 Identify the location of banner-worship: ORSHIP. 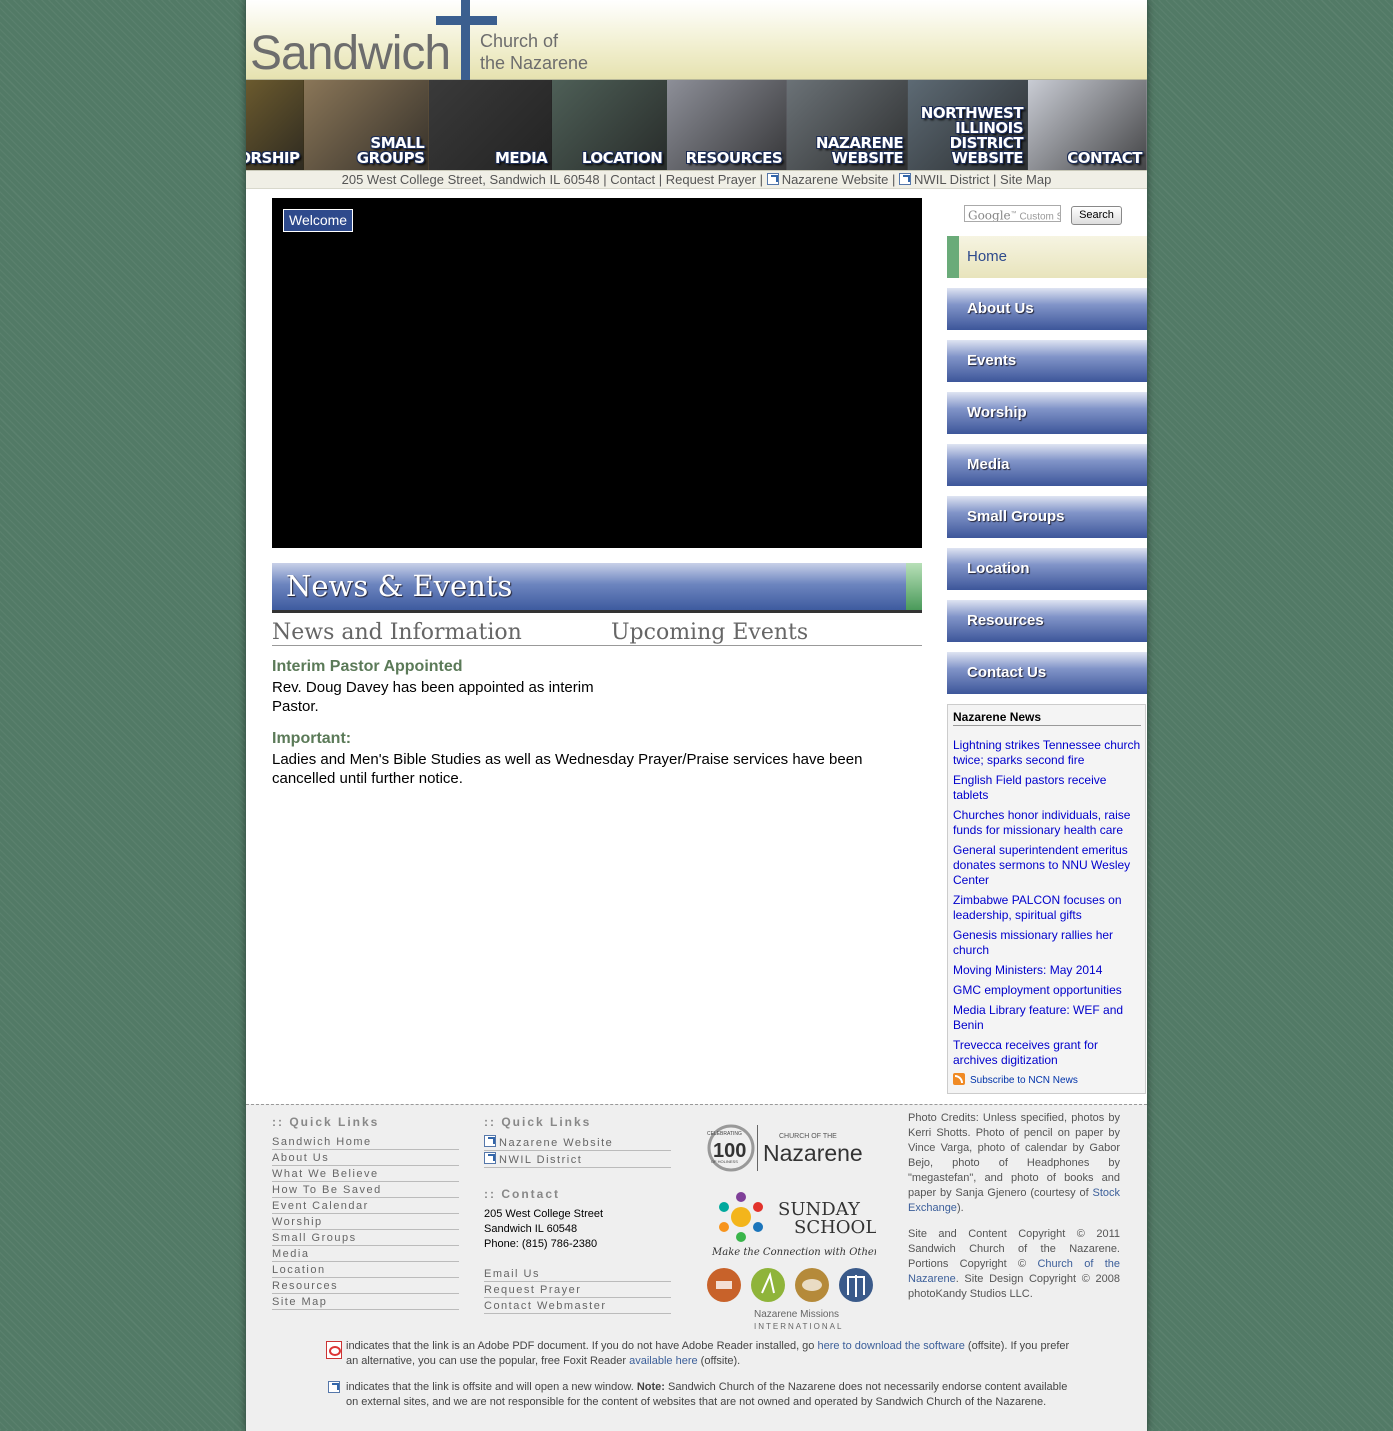
(275, 125).